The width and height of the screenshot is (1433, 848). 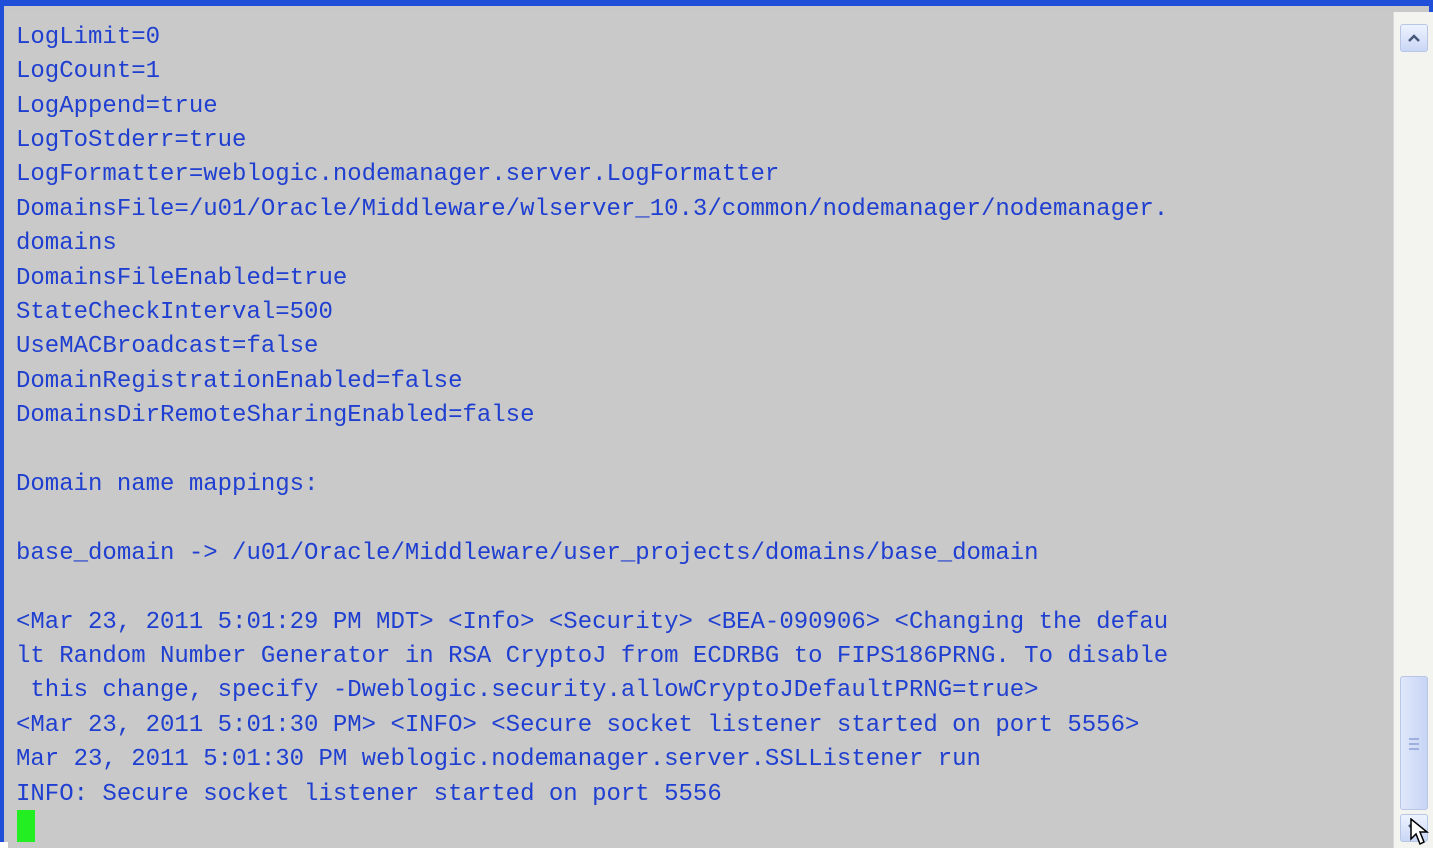 What do you see at coordinates (167, 346) in the screenshot?
I see `terminal-line: UseMACBroadcast=false` at bounding box center [167, 346].